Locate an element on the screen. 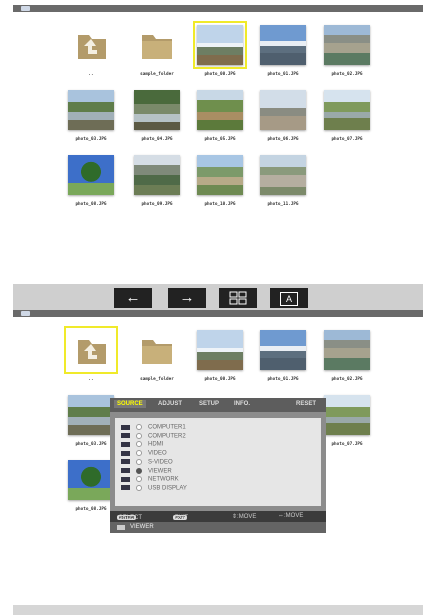 The width and height of the screenshot is (429, 615). source-option-label: VIDEO is located at coordinates (157, 453).